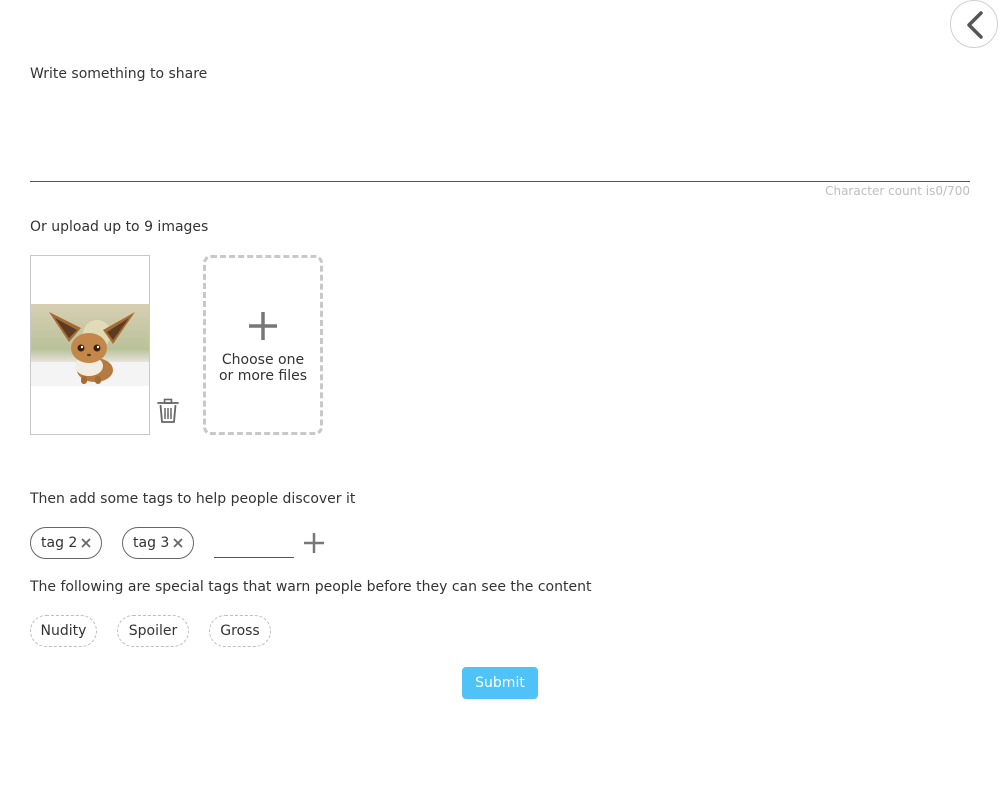 The image size is (1000, 800). I want to click on special-tag-spoiler: Spoiler, so click(153, 631).